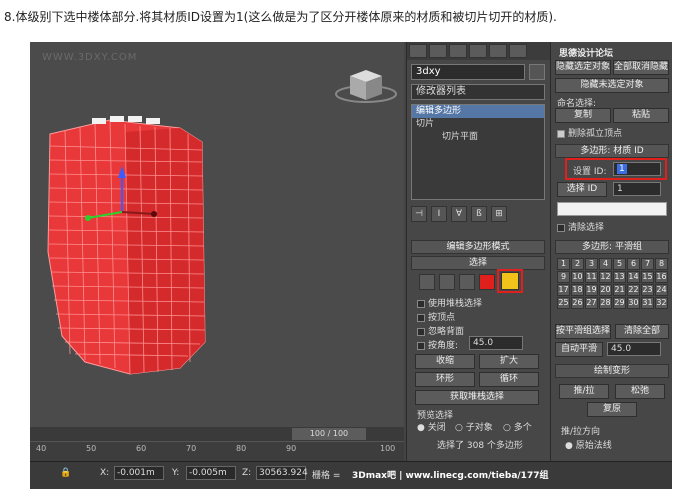 This screenshot has width=674, height=489. I want to click on grow-button: 扩大, so click(509, 361).